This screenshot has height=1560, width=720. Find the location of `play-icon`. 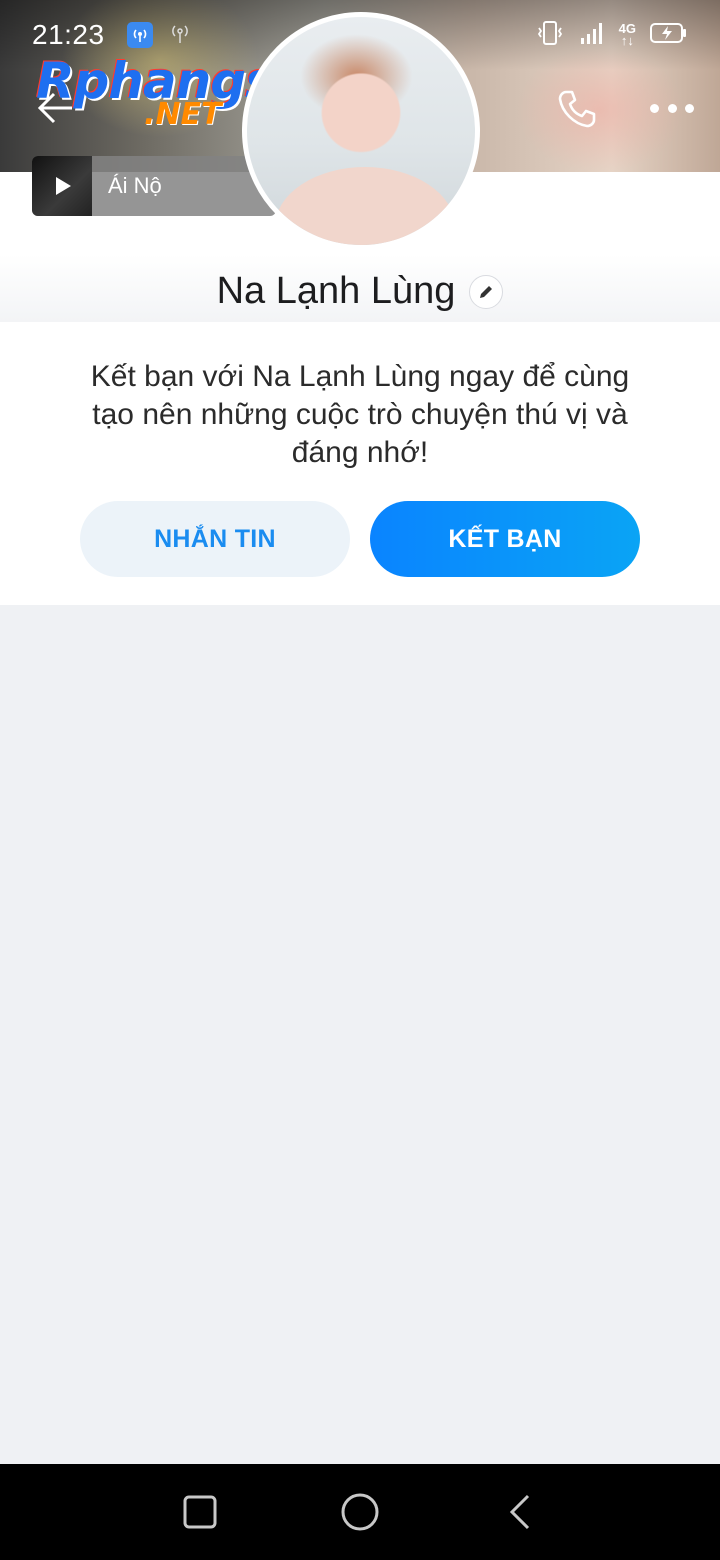

play-icon is located at coordinates (63, 186).